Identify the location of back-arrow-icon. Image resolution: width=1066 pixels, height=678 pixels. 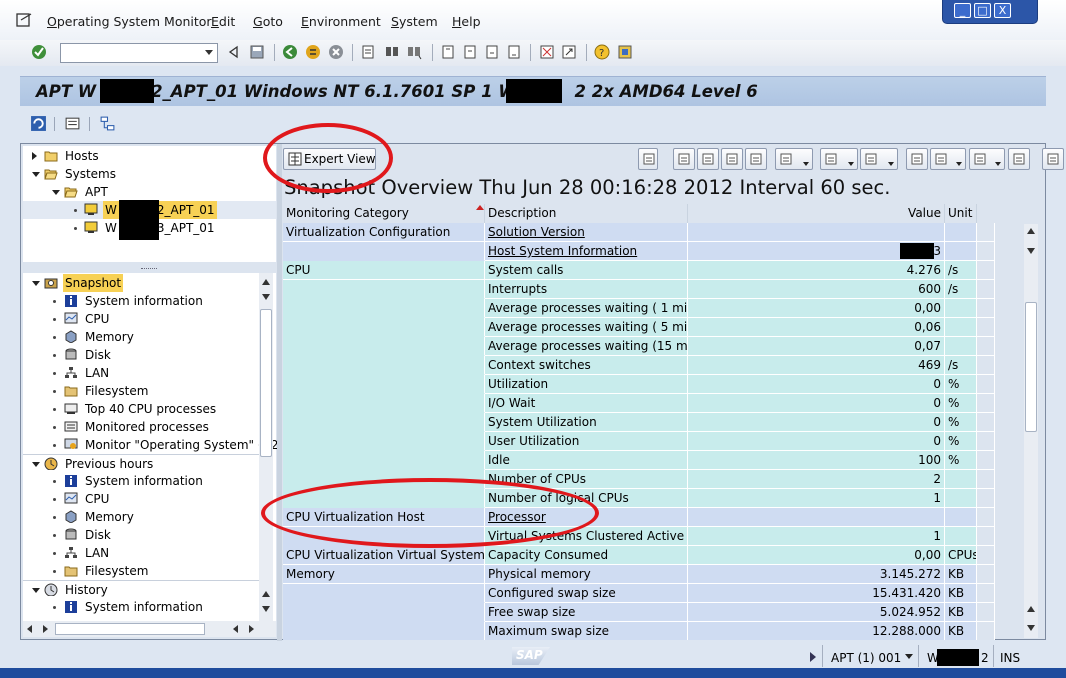
(234, 52).